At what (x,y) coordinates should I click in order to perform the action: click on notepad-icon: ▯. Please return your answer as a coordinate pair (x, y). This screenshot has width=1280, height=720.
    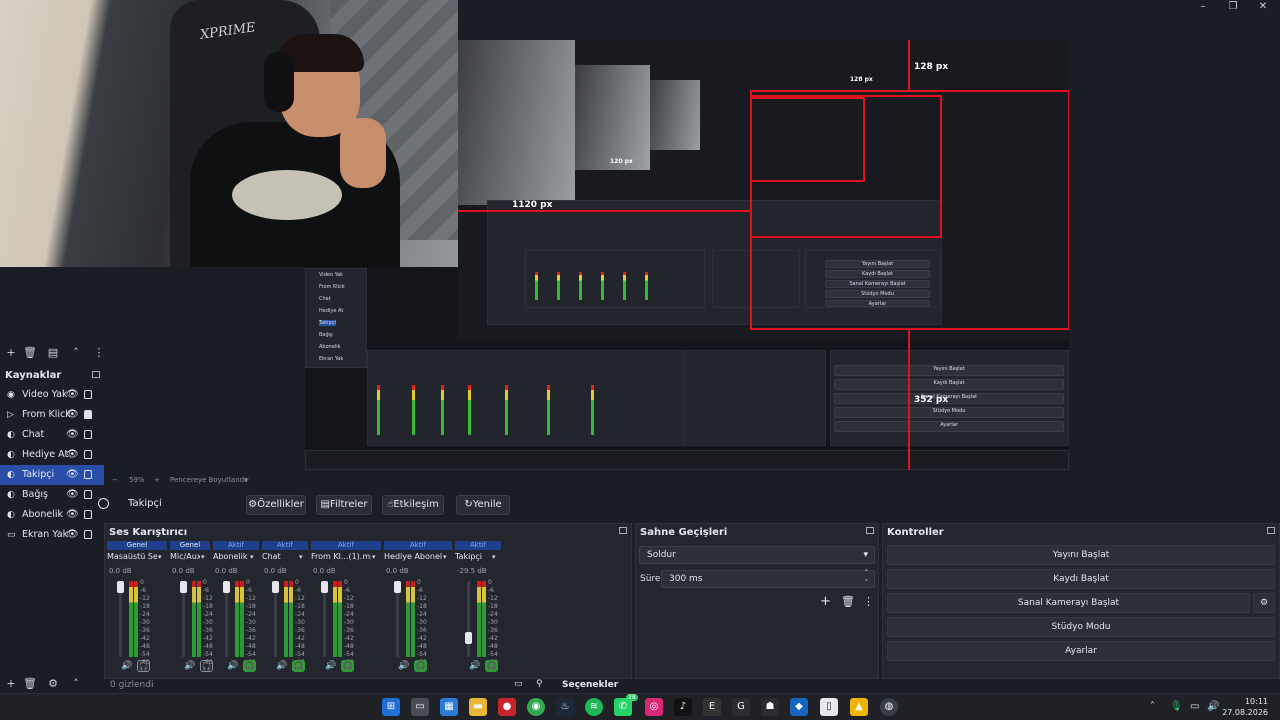
    Looking at the image, I should click on (829, 707).